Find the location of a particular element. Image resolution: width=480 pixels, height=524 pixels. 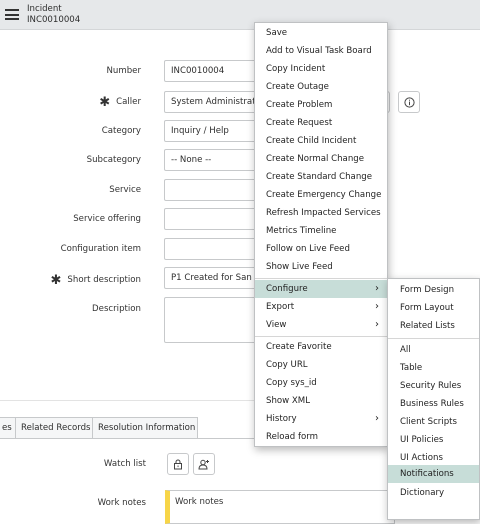

description-label: Description is located at coordinates (116, 309).